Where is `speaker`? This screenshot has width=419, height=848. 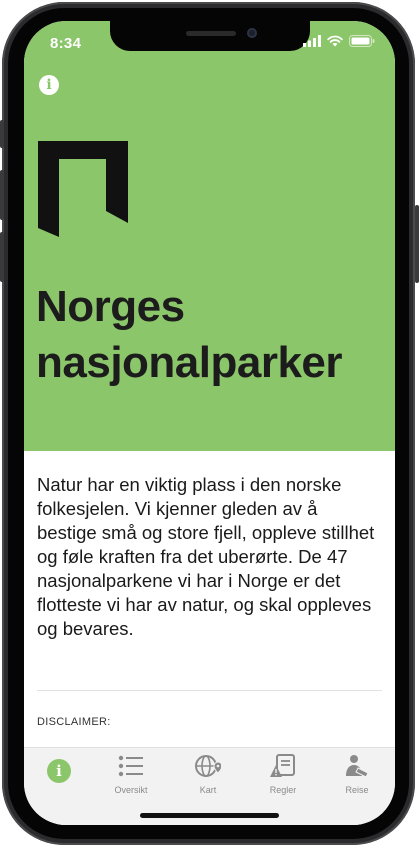 speaker is located at coordinates (211, 33).